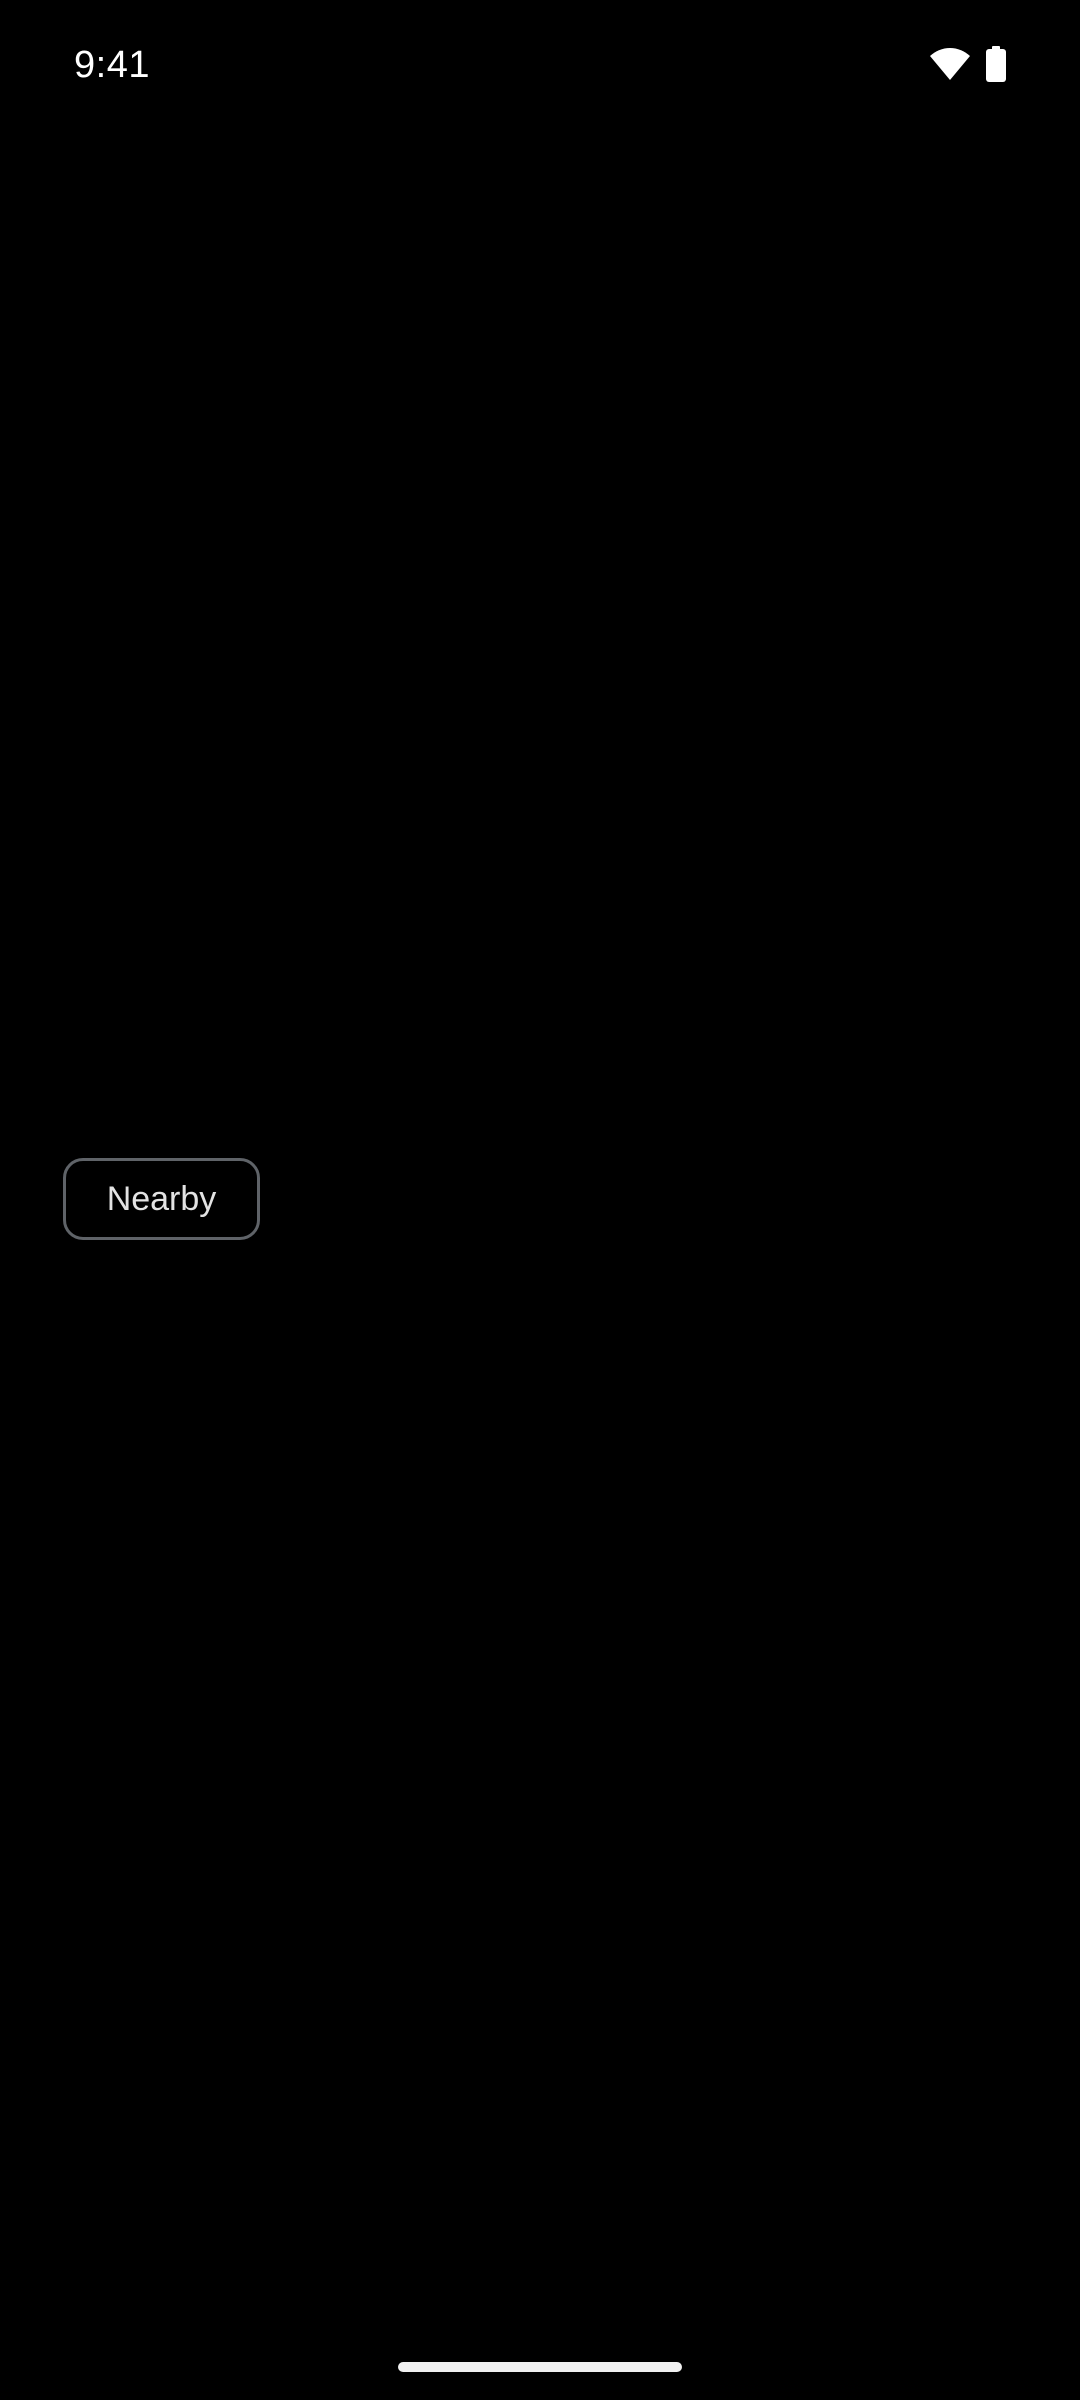  What do you see at coordinates (540, 65) in the screenshot?
I see `status-bar: 9:41` at bounding box center [540, 65].